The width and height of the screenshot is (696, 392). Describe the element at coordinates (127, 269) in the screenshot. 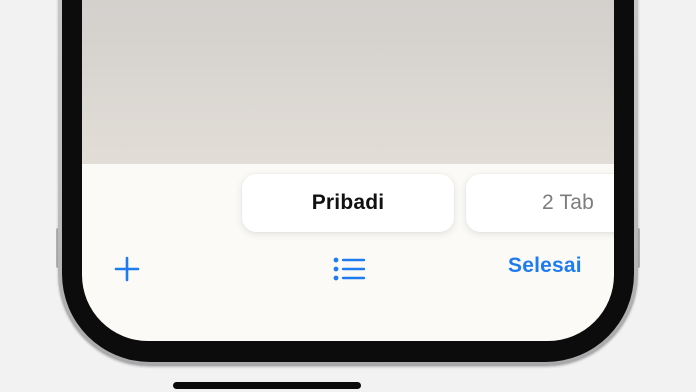

I see `plus-icon` at that location.